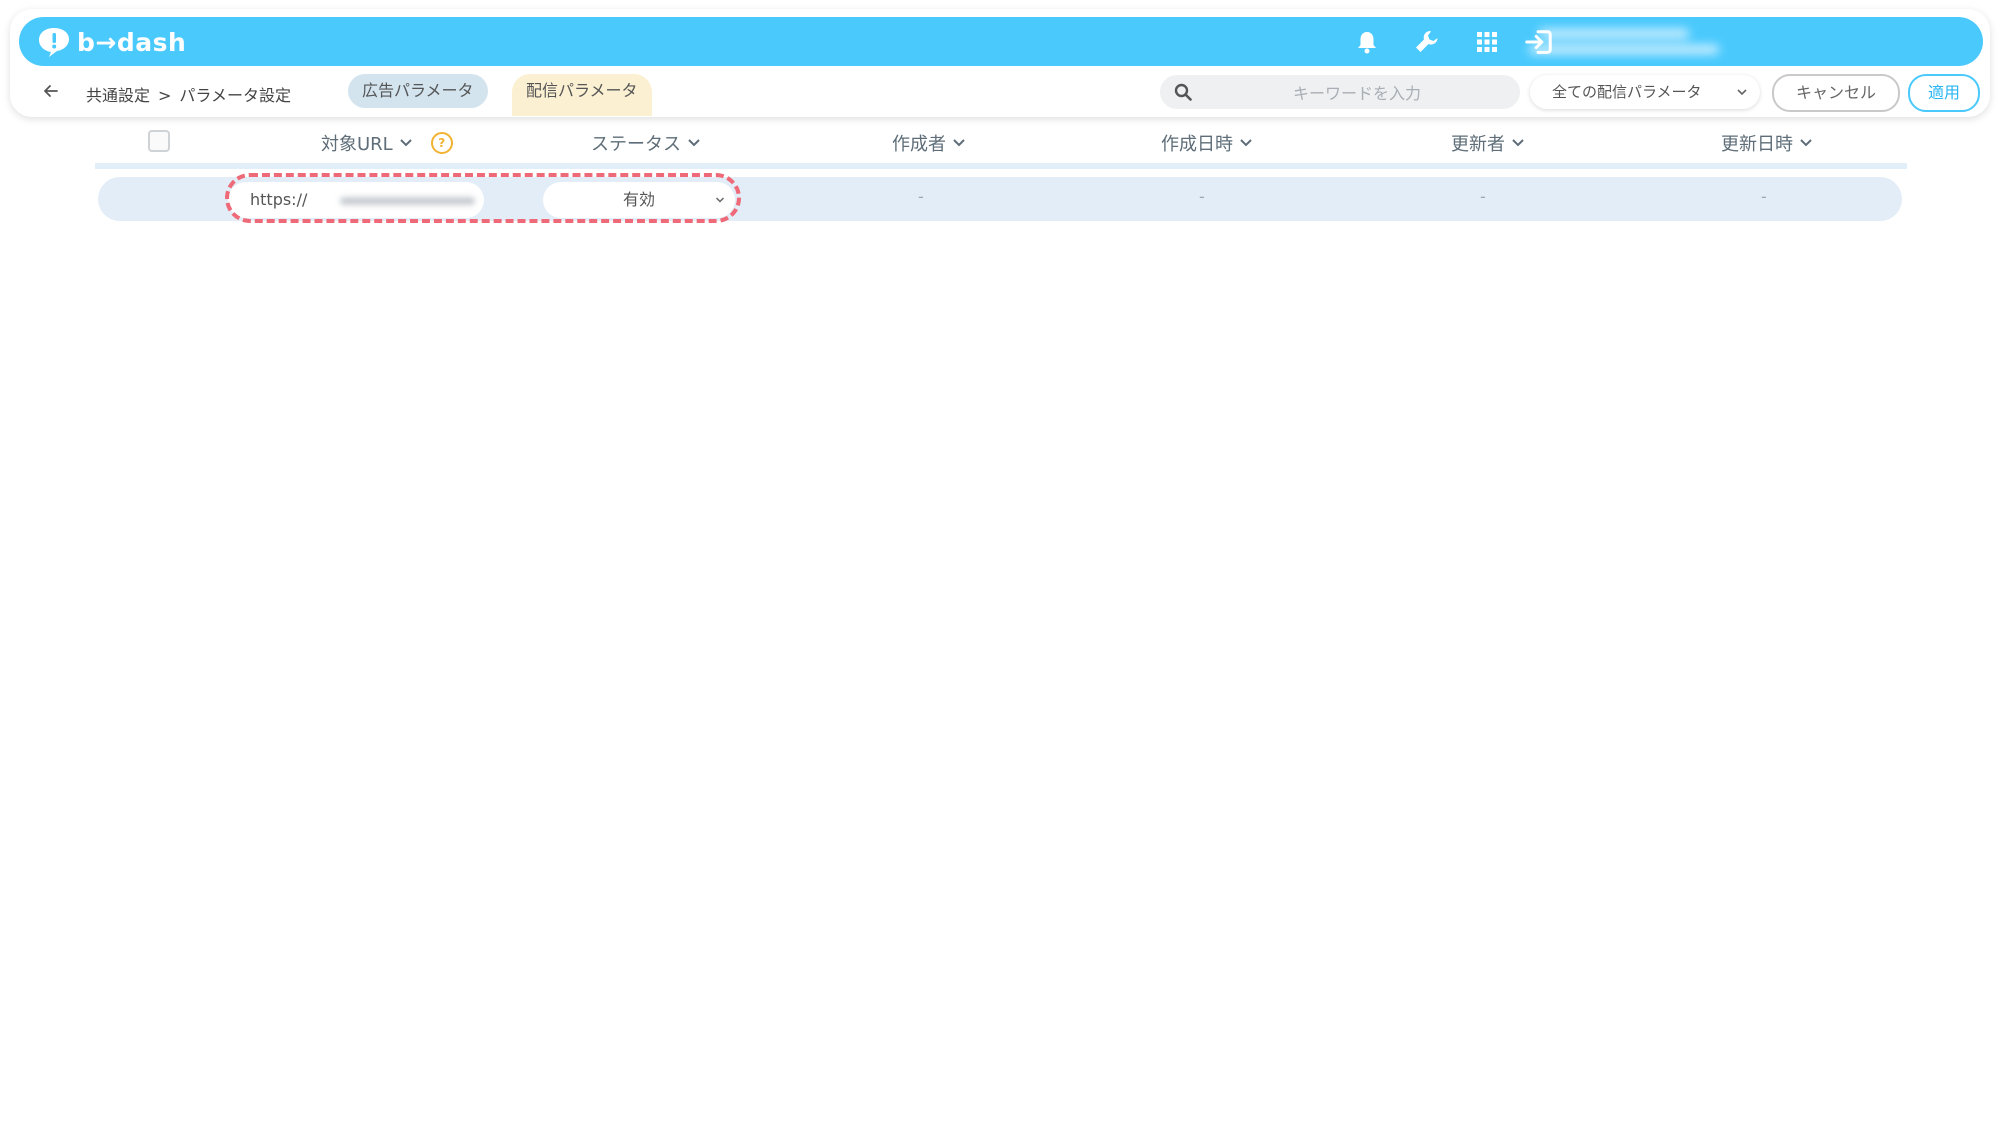  I want to click on status-selected-label: 有効, so click(638, 199).